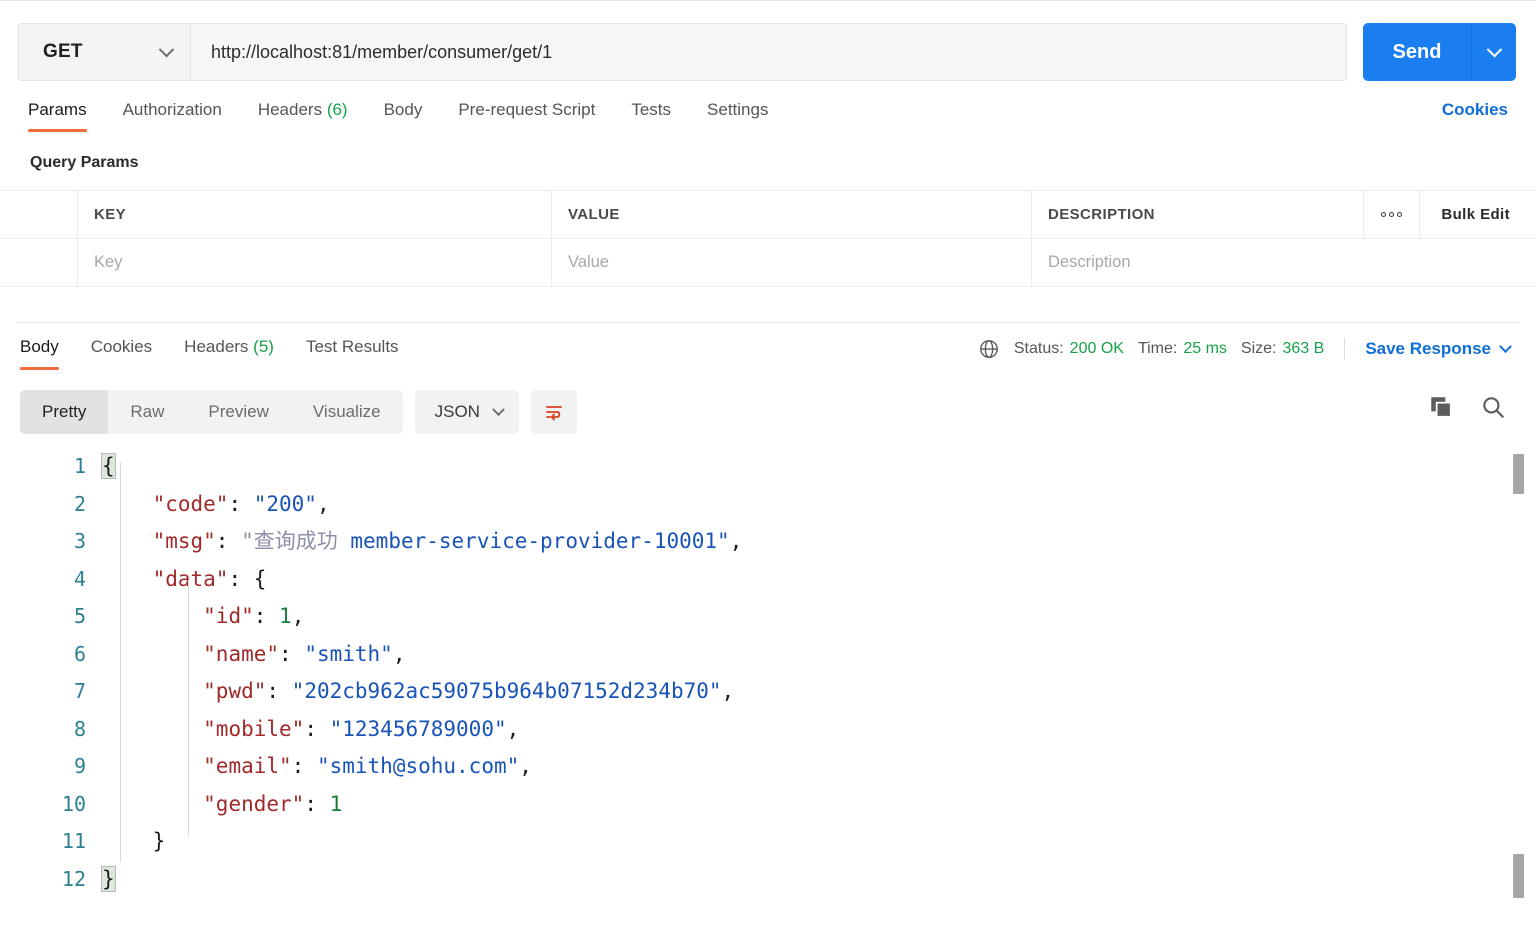 The image size is (1536, 952). Describe the element at coordinates (527, 109) in the screenshot. I see `tab-pre-request-script-label: Pre-request Script` at that location.